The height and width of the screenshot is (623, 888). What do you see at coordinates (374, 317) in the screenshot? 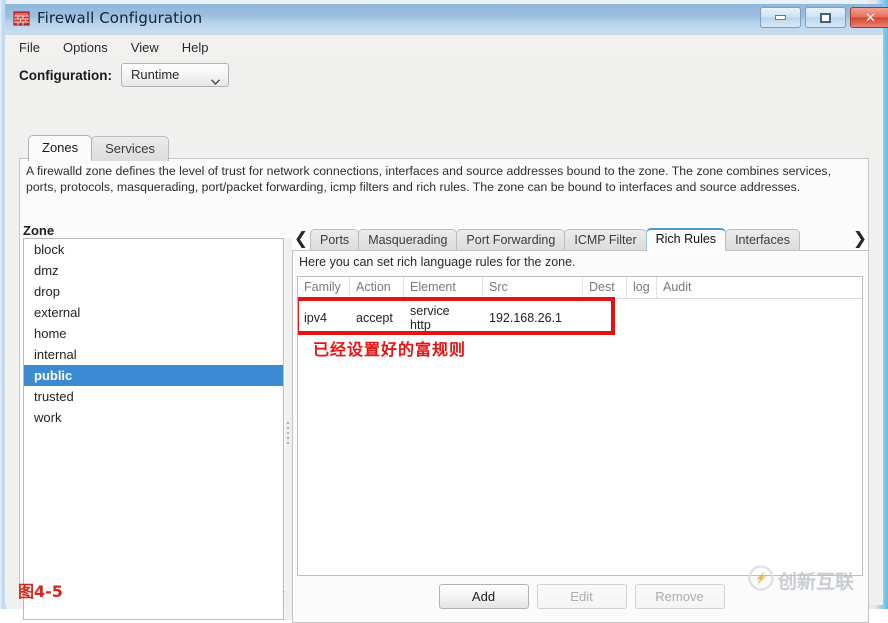
I see `cell-action: accept` at bounding box center [374, 317].